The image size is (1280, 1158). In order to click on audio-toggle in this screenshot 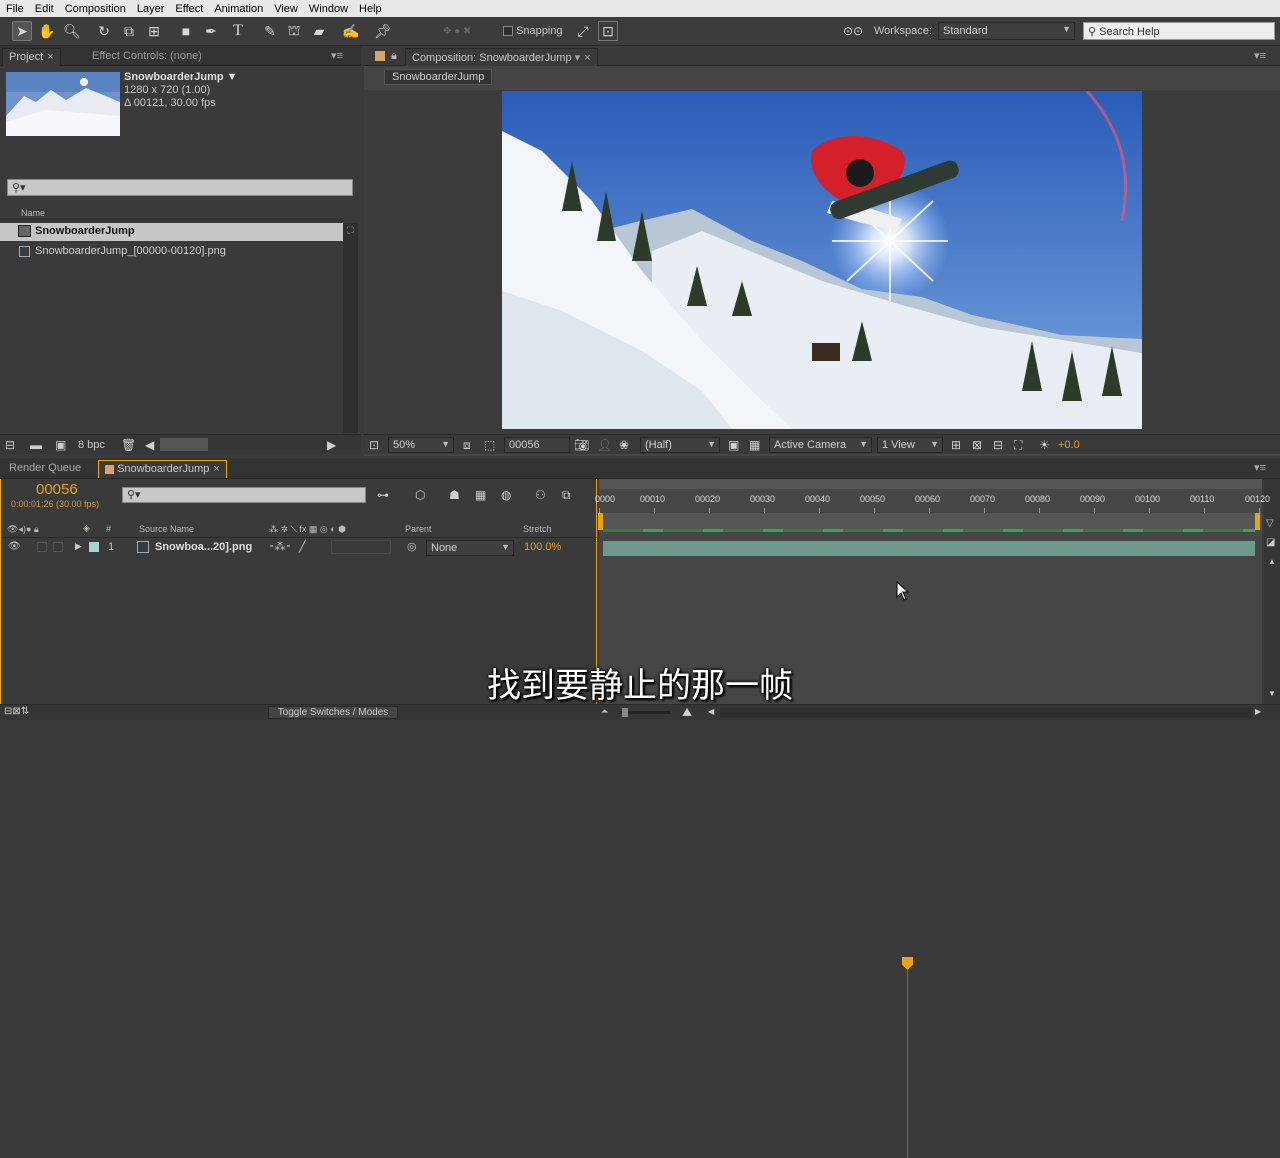, I will do `click(42, 547)`.